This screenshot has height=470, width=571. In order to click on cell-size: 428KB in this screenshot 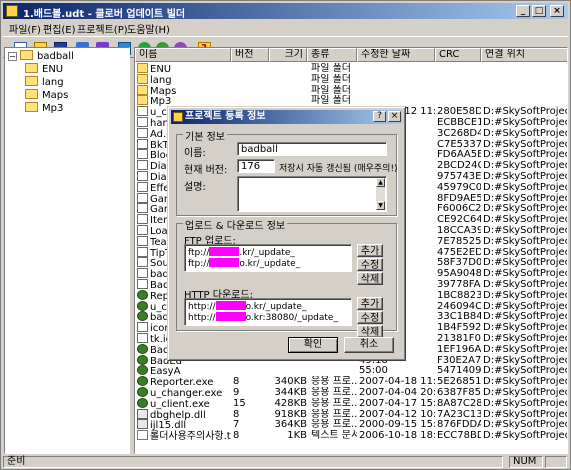, I will do `click(290, 403)`.